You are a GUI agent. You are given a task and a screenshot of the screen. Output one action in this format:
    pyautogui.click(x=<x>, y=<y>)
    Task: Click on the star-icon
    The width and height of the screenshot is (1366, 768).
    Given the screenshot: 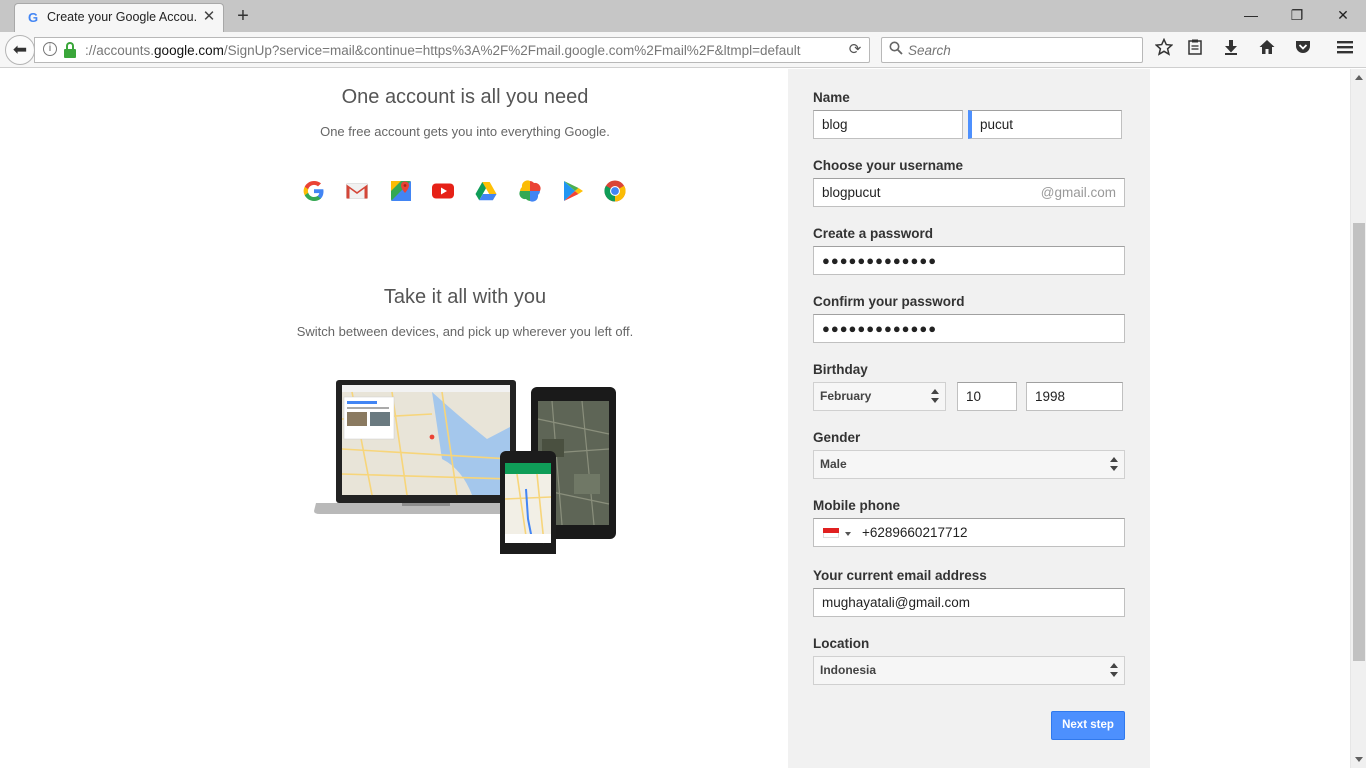 What is the action you would take?
    pyautogui.click(x=1164, y=49)
    